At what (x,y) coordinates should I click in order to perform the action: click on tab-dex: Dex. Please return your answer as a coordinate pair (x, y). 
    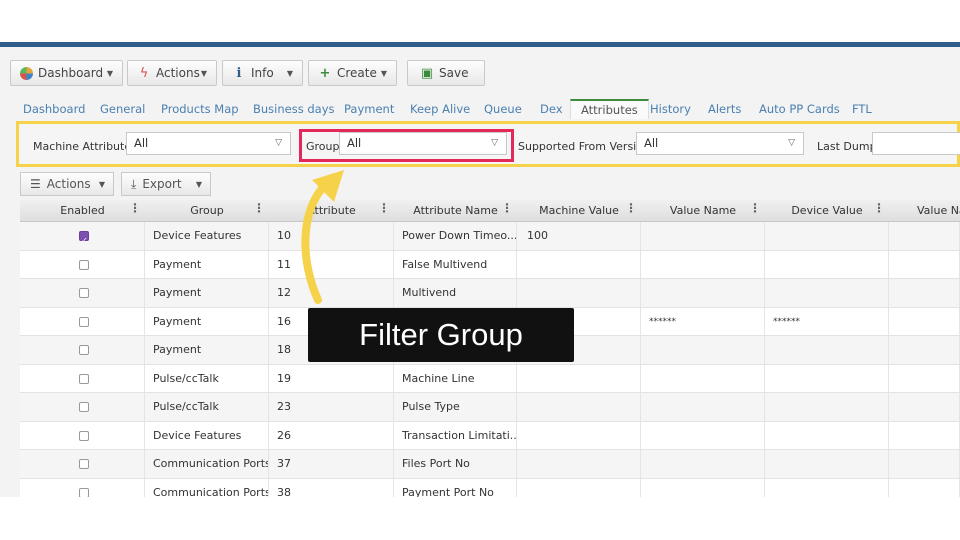
    Looking at the image, I should click on (551, 109).